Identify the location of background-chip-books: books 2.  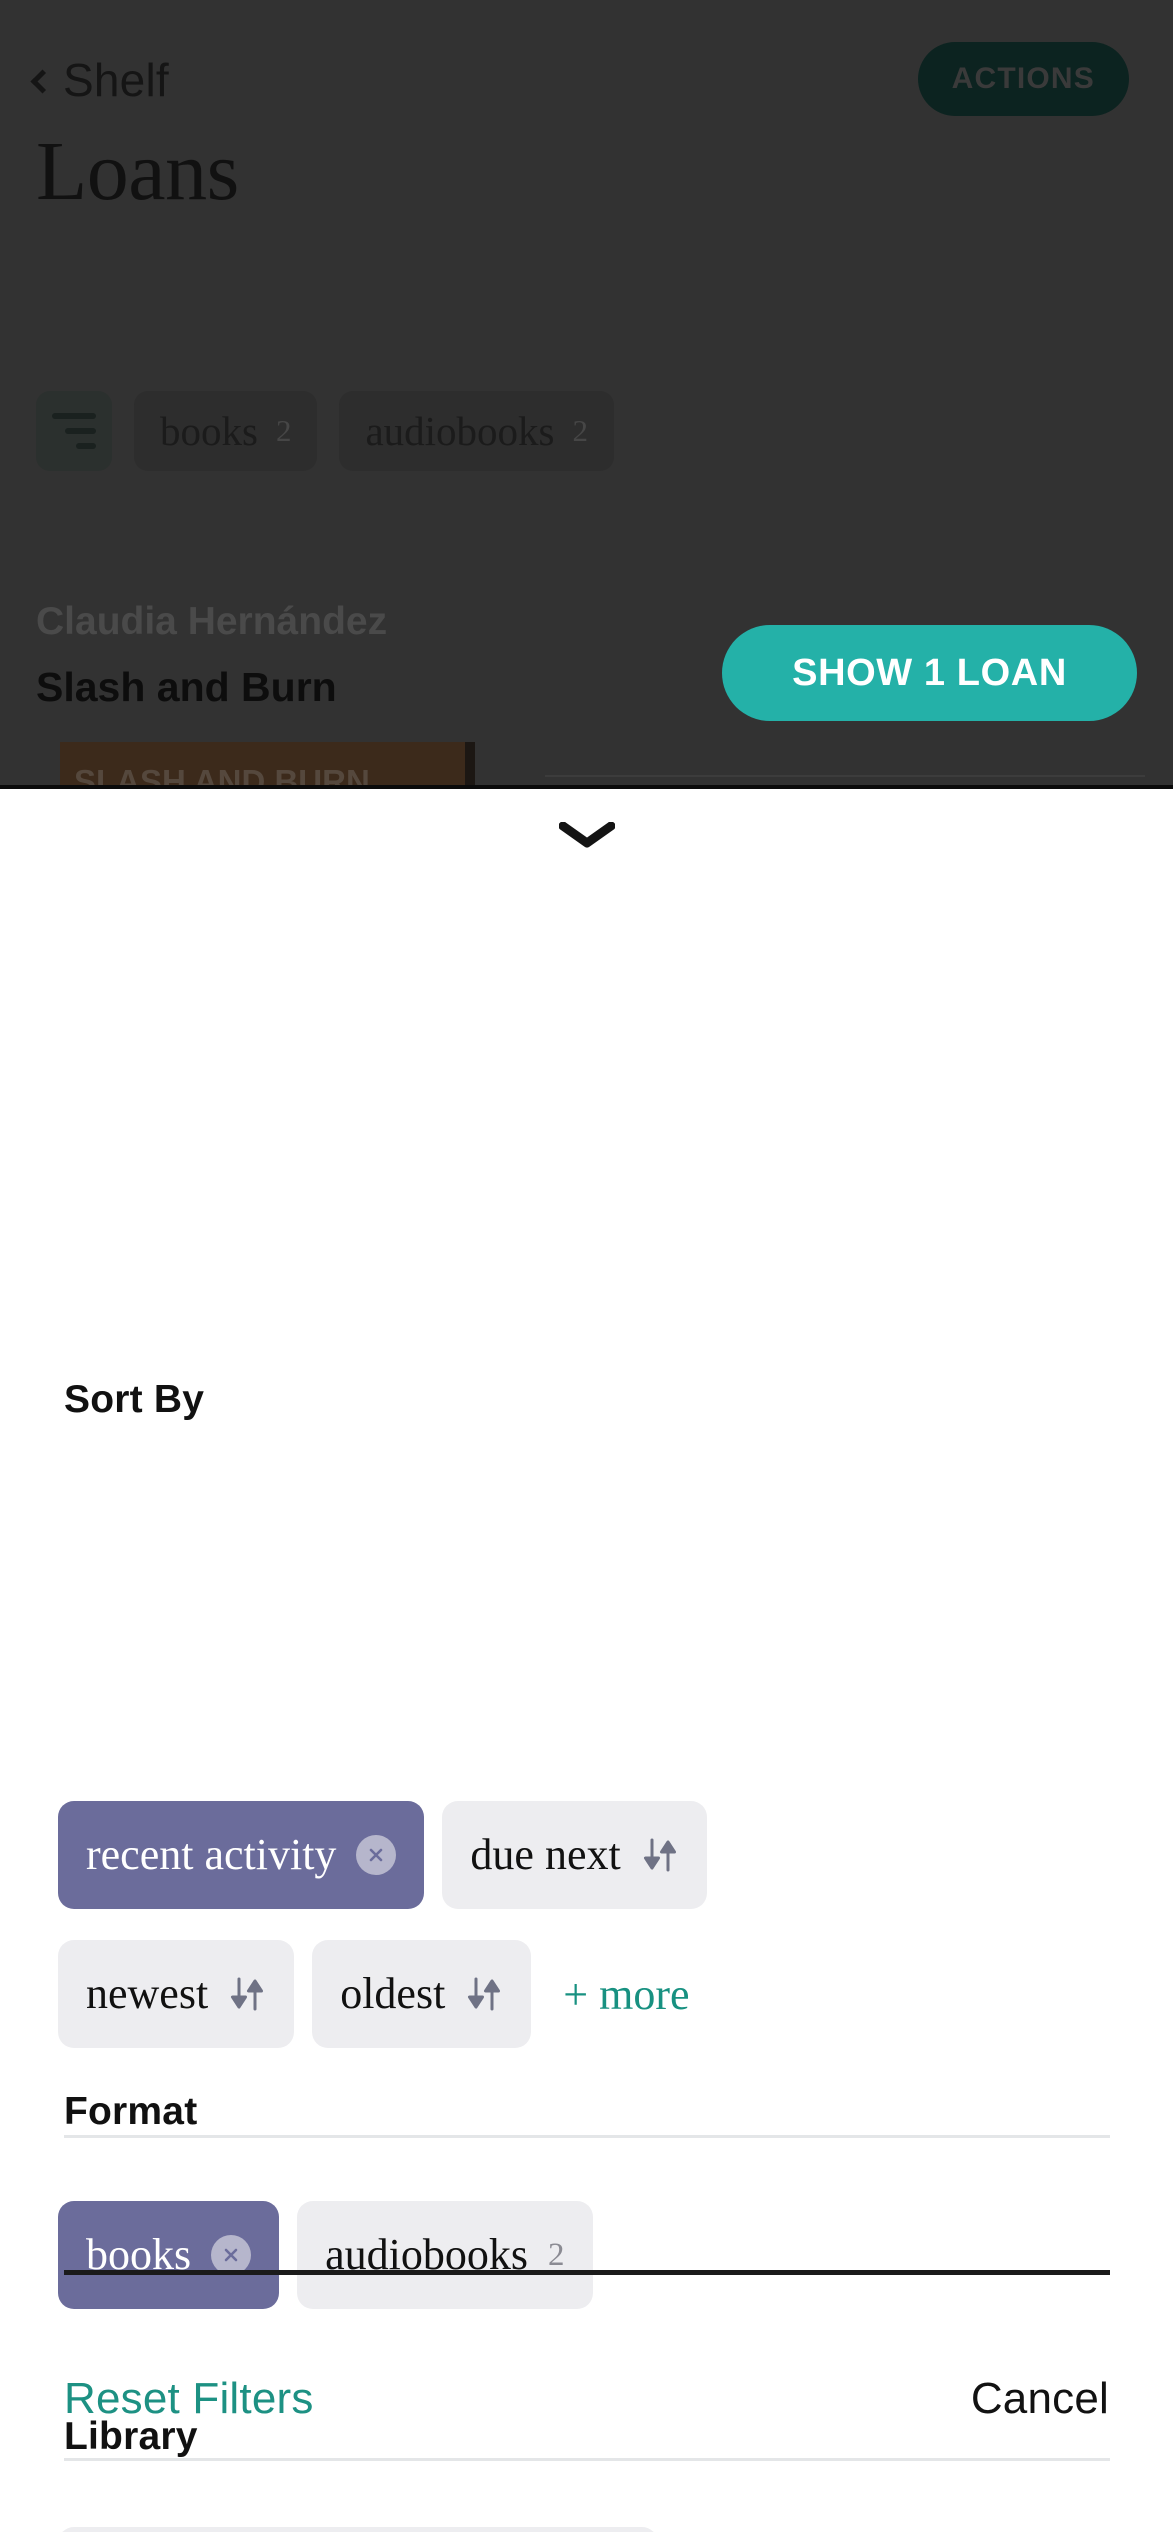
(226, 431).